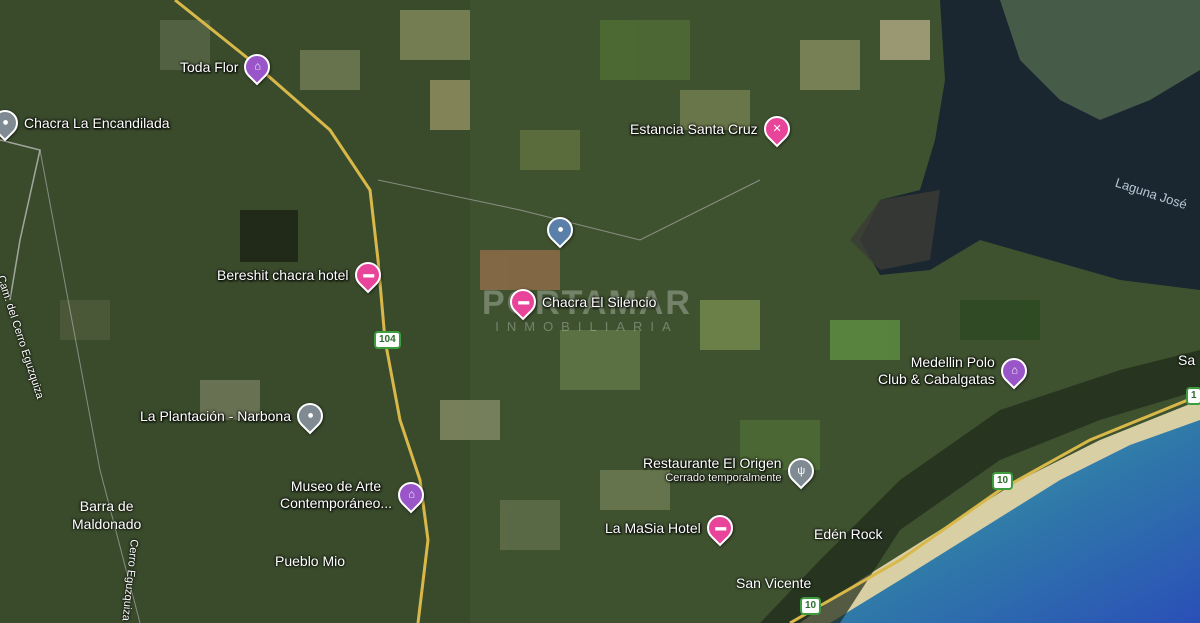  I want to click on poi-unnamed-marker: ●, so click(560, 230).